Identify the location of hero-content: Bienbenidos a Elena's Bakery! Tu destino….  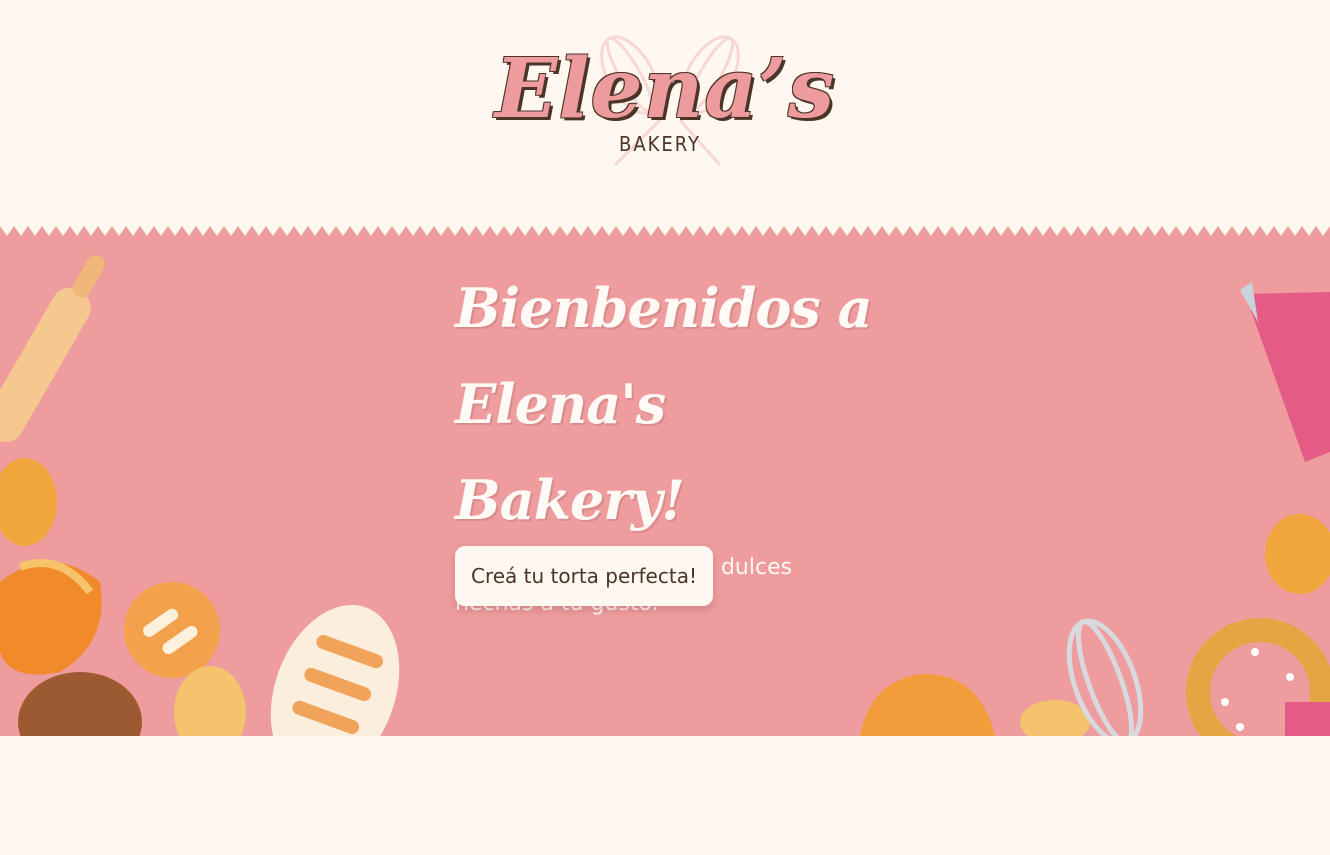
(665, 441).